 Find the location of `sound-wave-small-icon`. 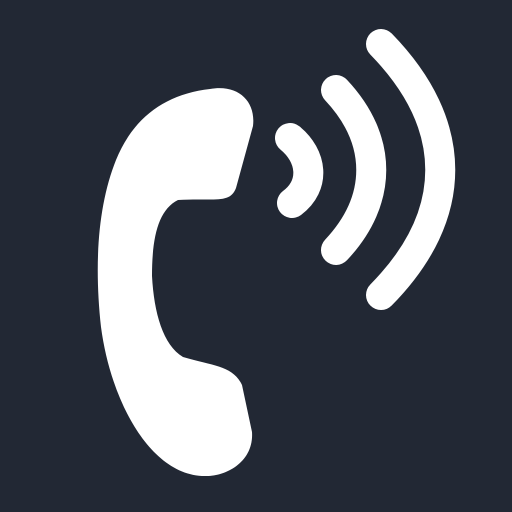

sound-wave-small-icon is located at coordinates (299, 170).